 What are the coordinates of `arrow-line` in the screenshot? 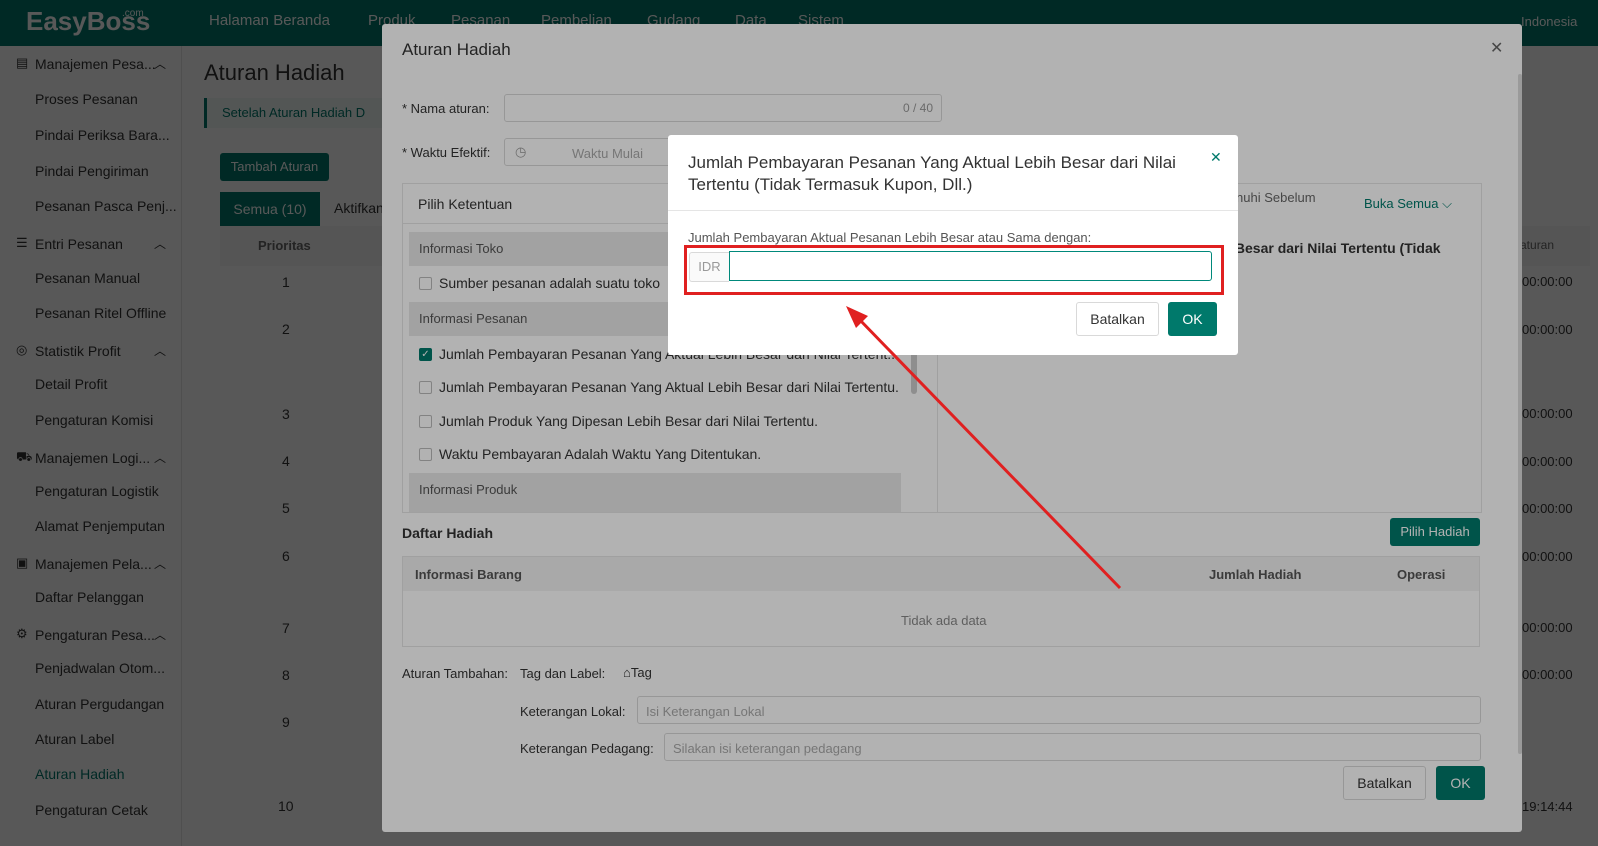 It's located at (989, 453).